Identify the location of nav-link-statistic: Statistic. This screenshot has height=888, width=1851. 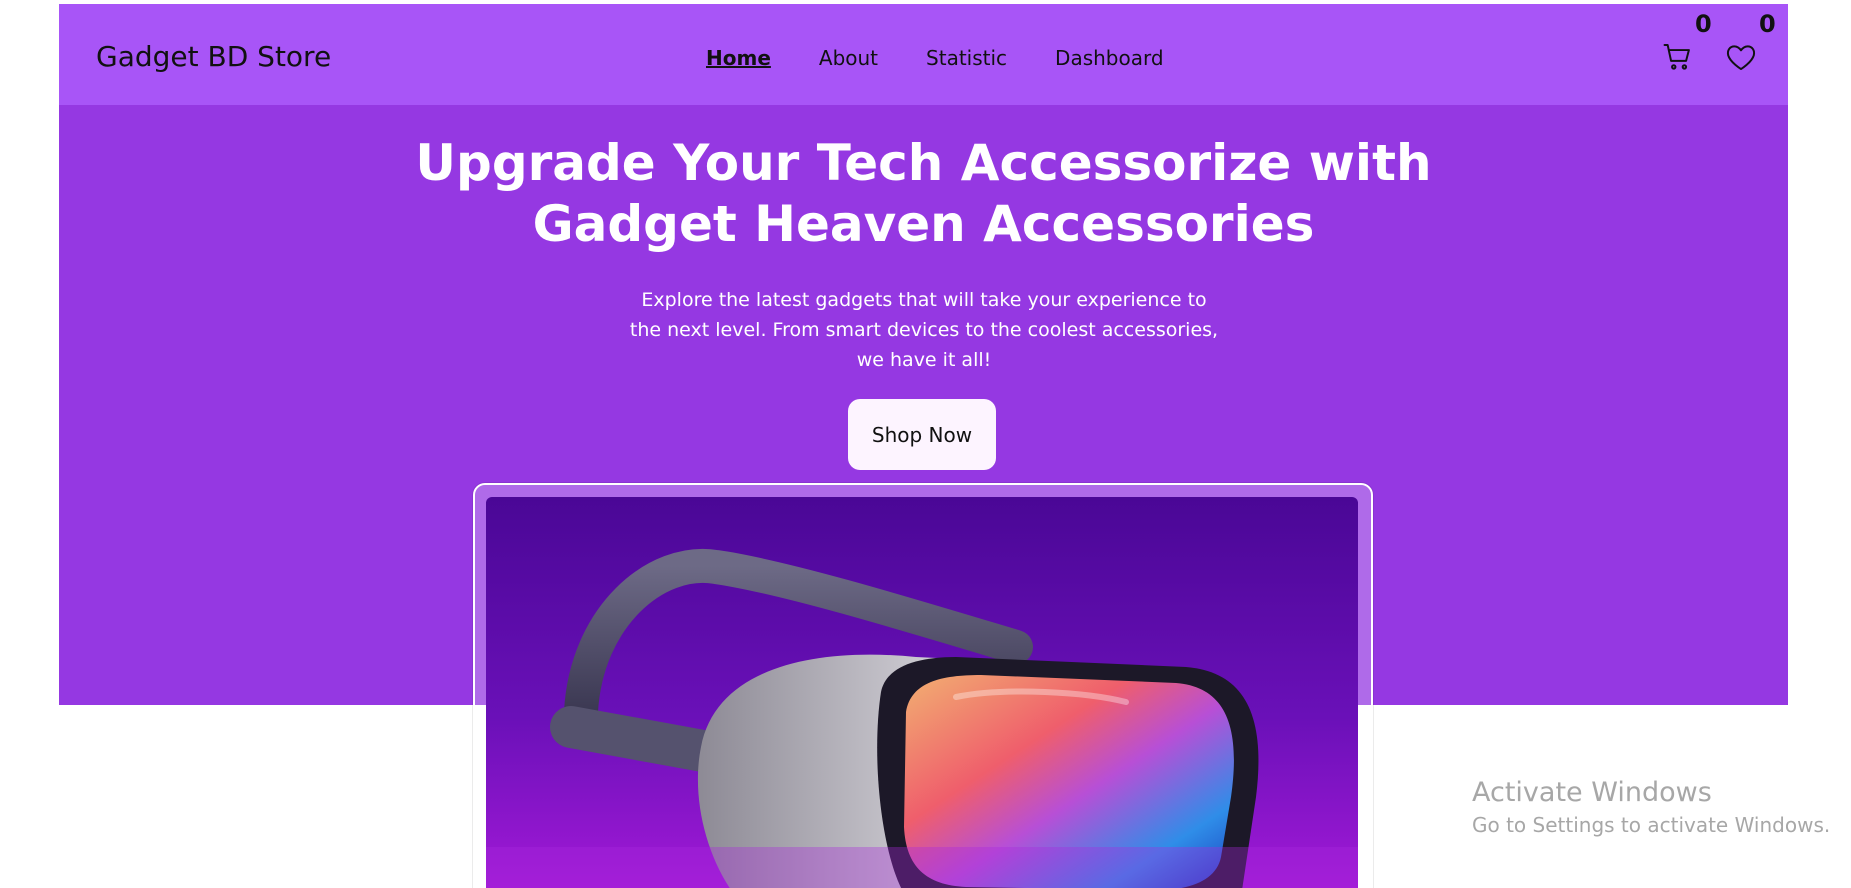
(966, 58).